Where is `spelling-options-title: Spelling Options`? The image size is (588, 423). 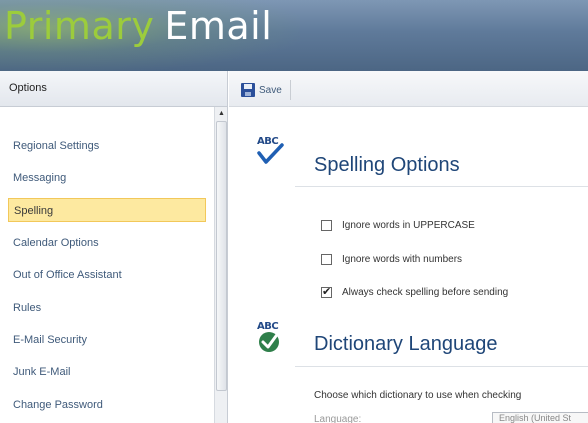 spelling-options-title: Spelling Options is located at coordinates (387, 165).